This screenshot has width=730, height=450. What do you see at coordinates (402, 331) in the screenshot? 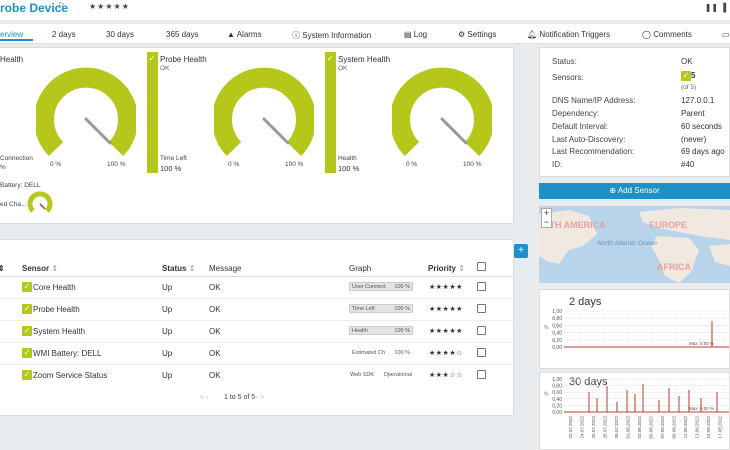
I see `graph-value: 100 %` at bounding box center [402, 331].